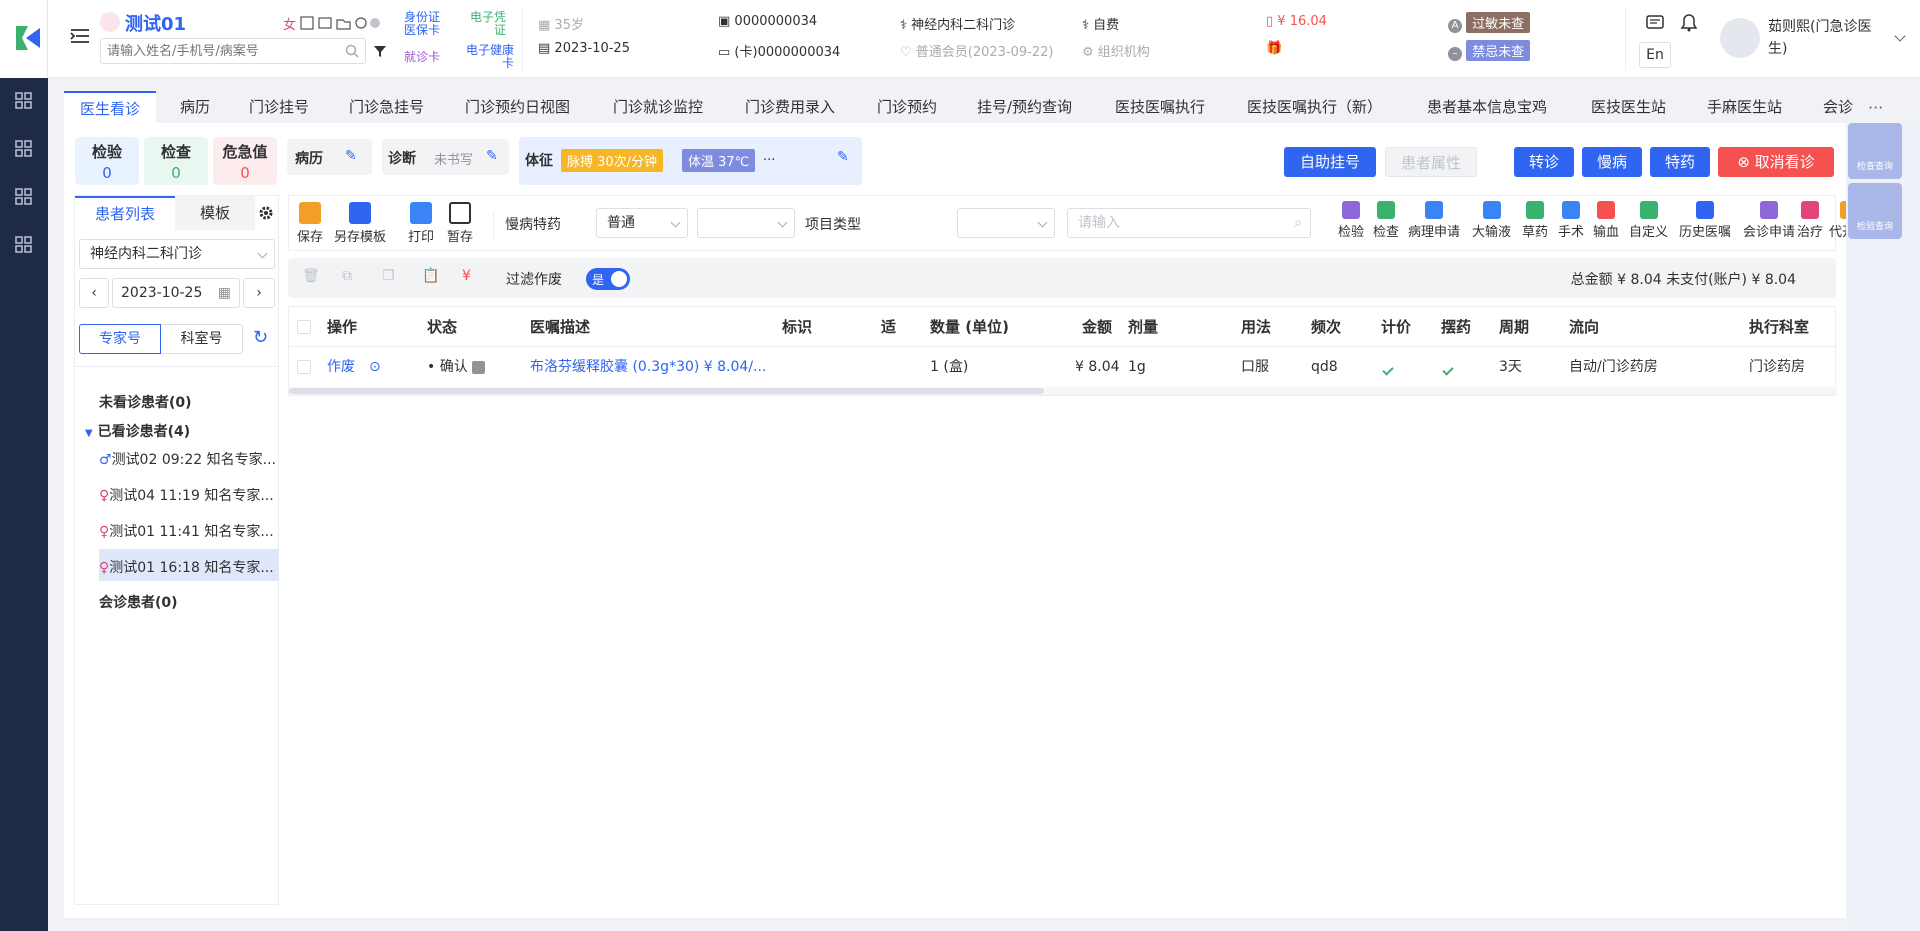  What do you see at coordinates (120, 339) in the screenshot?
I see `expert-toggle: 专家号` at bounding box center [120, 339].